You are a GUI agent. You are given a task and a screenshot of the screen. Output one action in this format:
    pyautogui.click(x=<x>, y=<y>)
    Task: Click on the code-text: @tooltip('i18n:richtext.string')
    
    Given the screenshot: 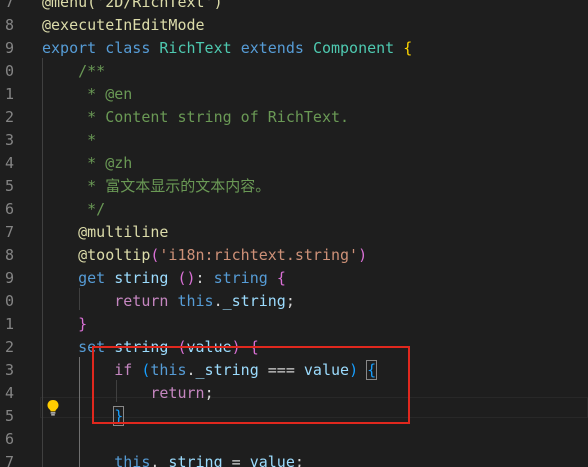 What is the action you would take?
    pyautogui.click(x=204, y=255)
    